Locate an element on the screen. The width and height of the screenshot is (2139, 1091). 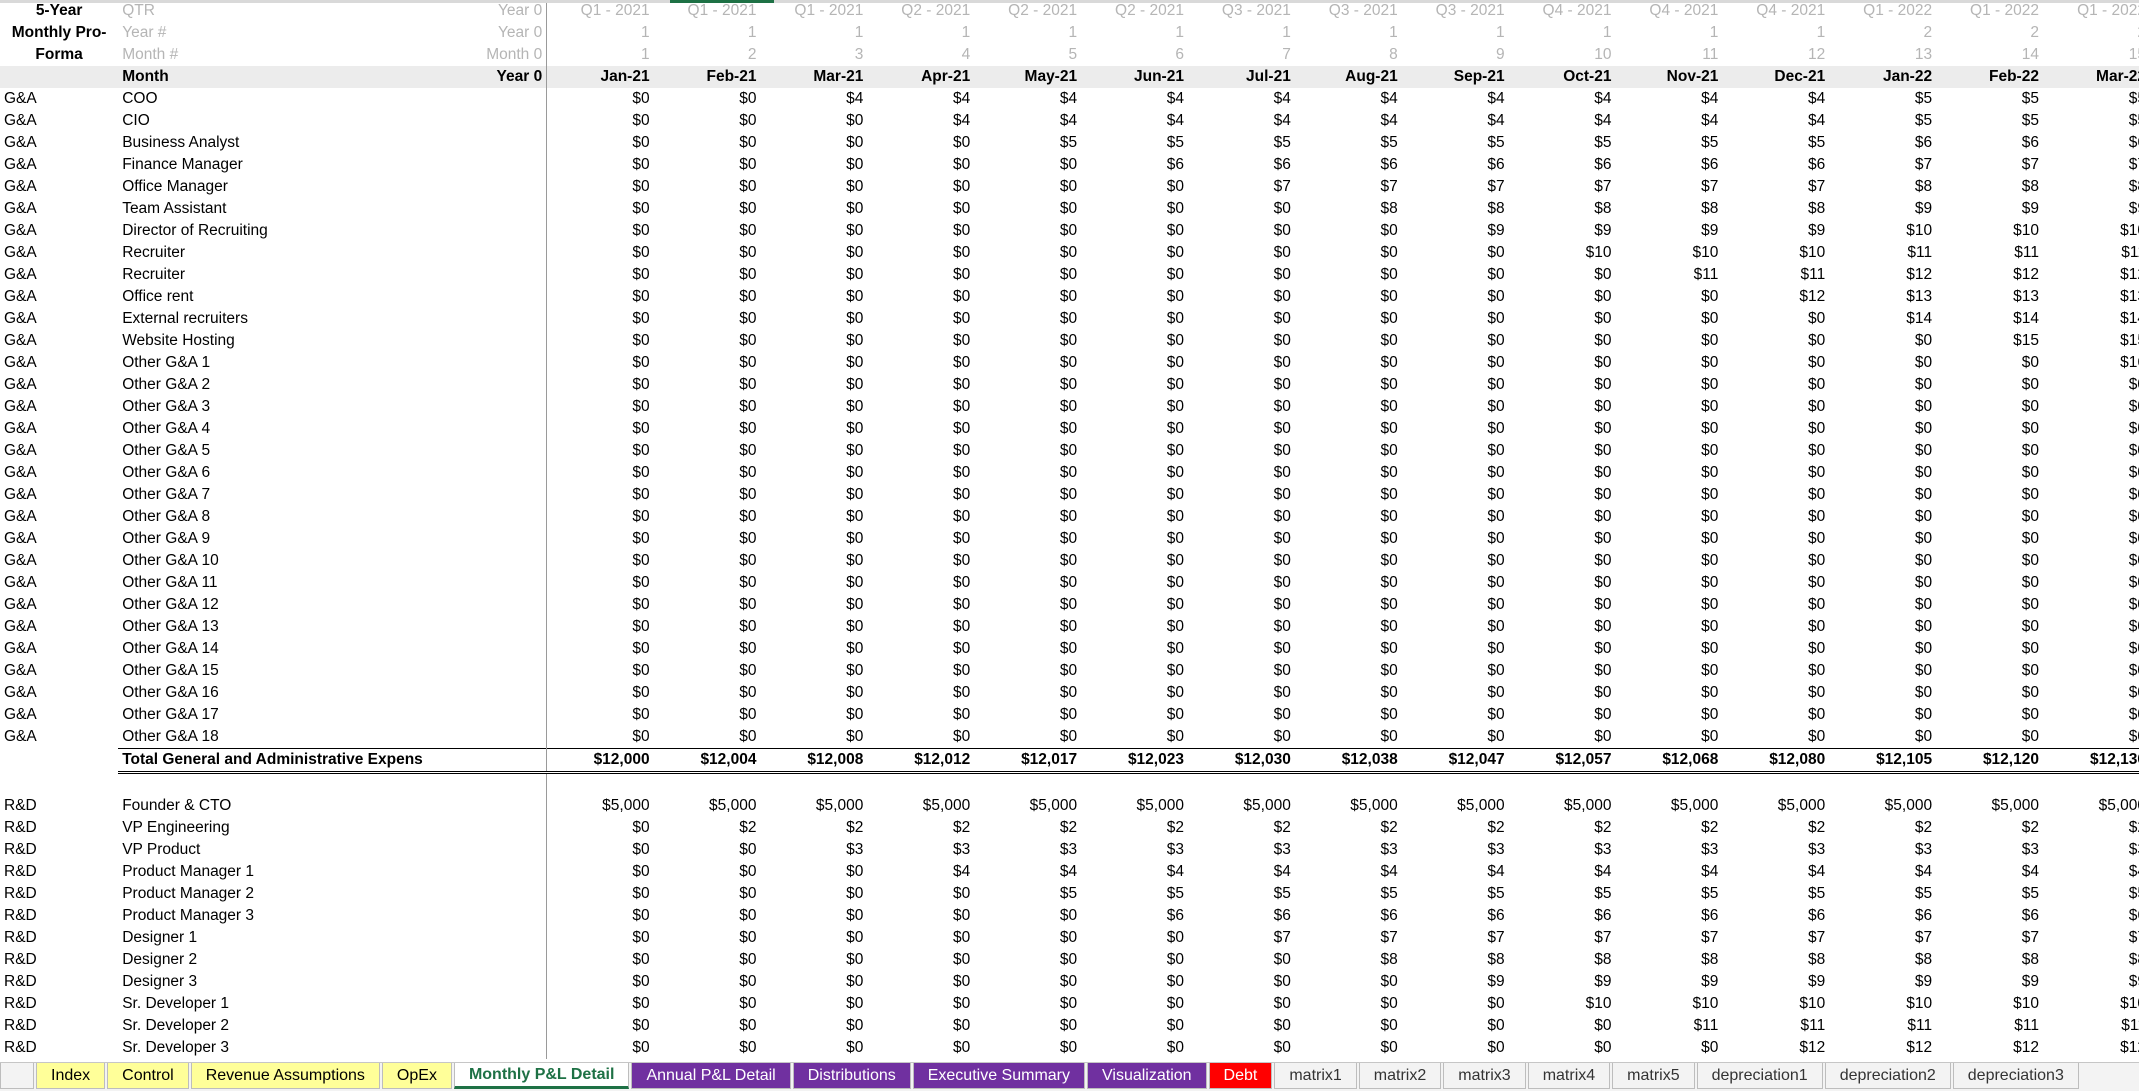
month-cell: Feb-22 is located at coordinates (1989, 77).